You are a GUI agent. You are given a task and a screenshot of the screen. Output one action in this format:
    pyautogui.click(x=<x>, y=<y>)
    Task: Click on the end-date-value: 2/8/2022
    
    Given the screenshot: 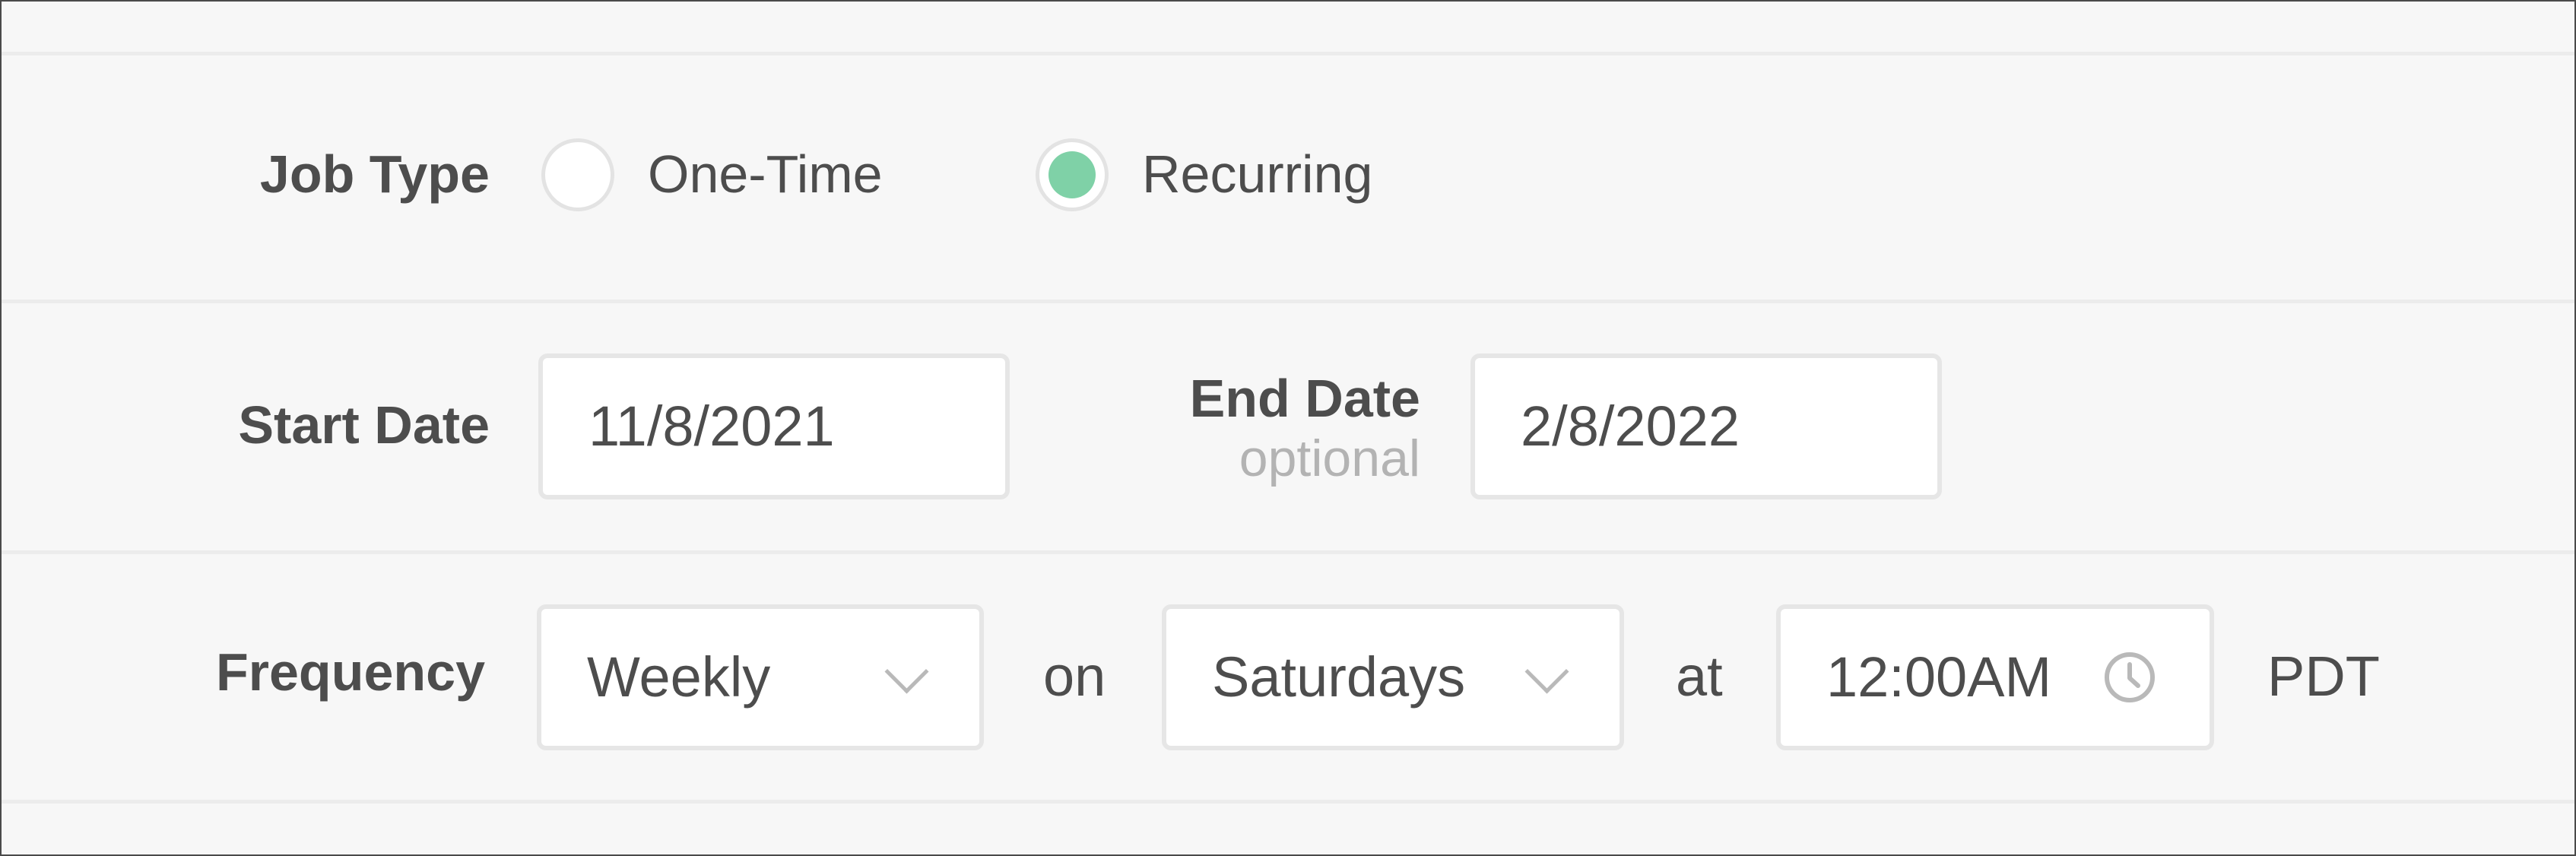 What is the action you would take?
    pyautogui.click(x=1631, y=426)
    